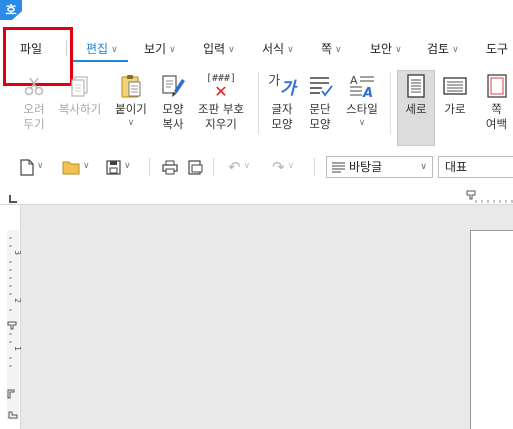 The height and width of the screenshot is (429, 513). What do you see at coordinates (160, 48) in the screenshot?
I see `menu-view: 보기 ∨` at bounding box center [160, 48].